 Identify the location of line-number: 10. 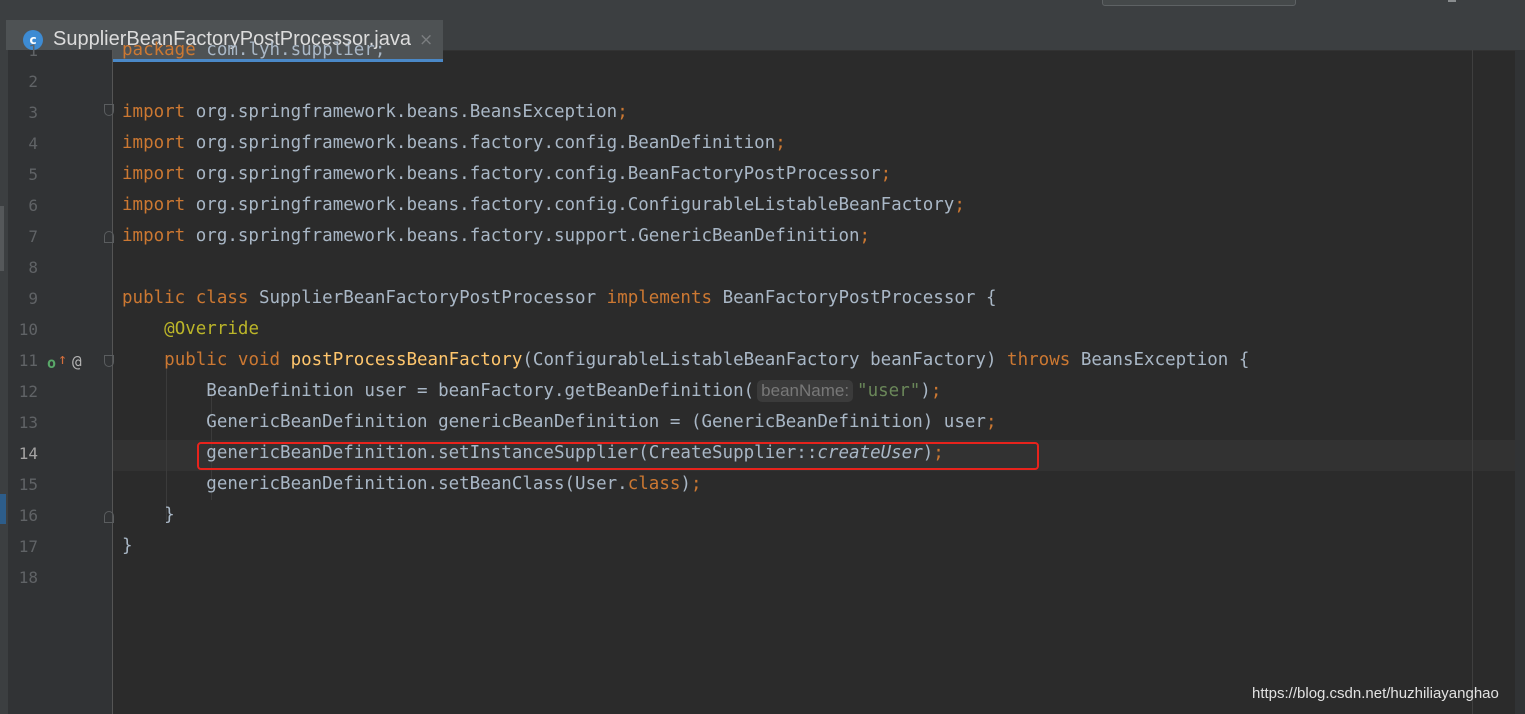
(28, 329).